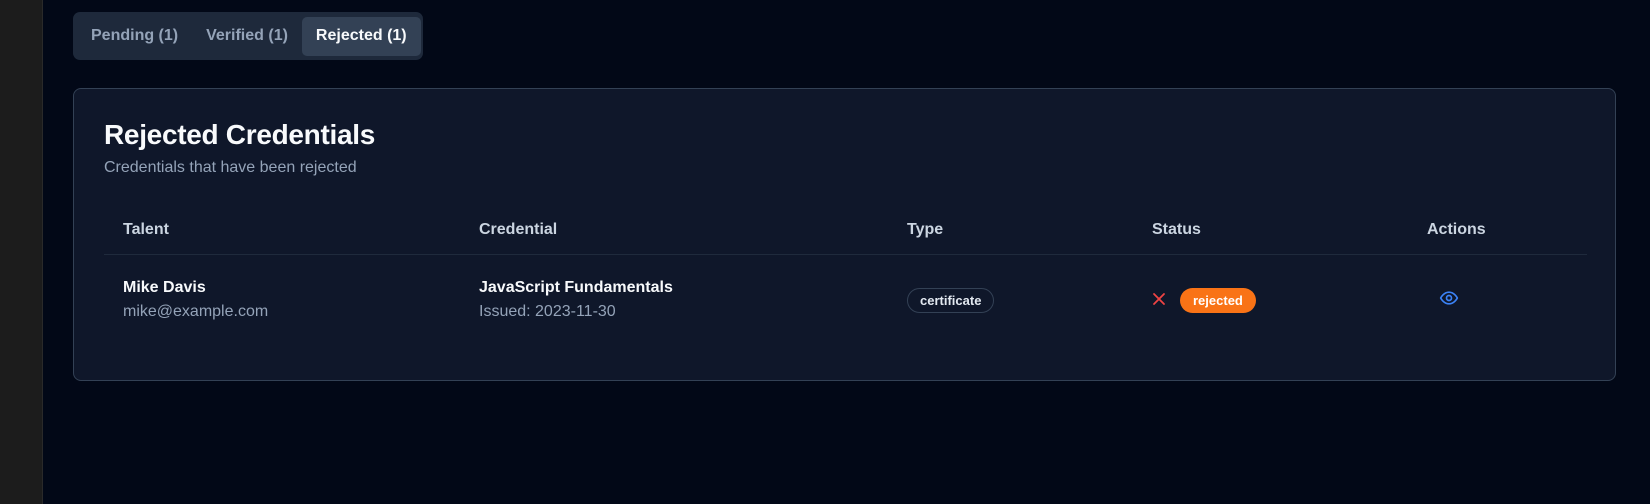 The image size is (1650, 504). What do you see at coordinates (518, 229) in the screenshot?
I see `header-credential: Credential` at bounding box center [518, 229].